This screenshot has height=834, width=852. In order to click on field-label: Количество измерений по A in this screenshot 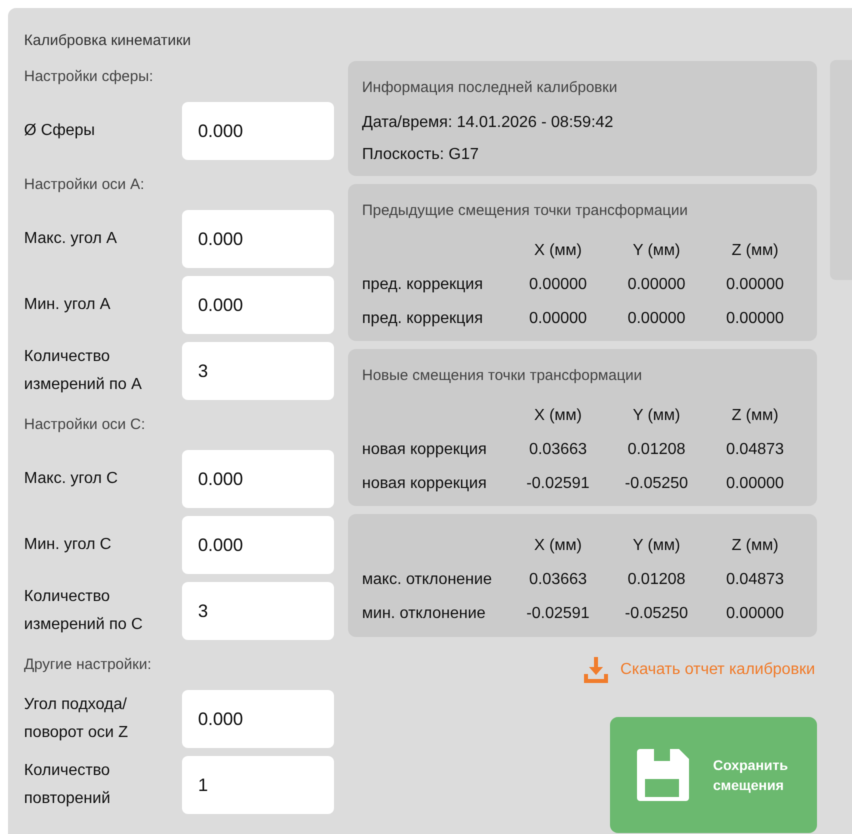, I will do `click(83, 371)`.